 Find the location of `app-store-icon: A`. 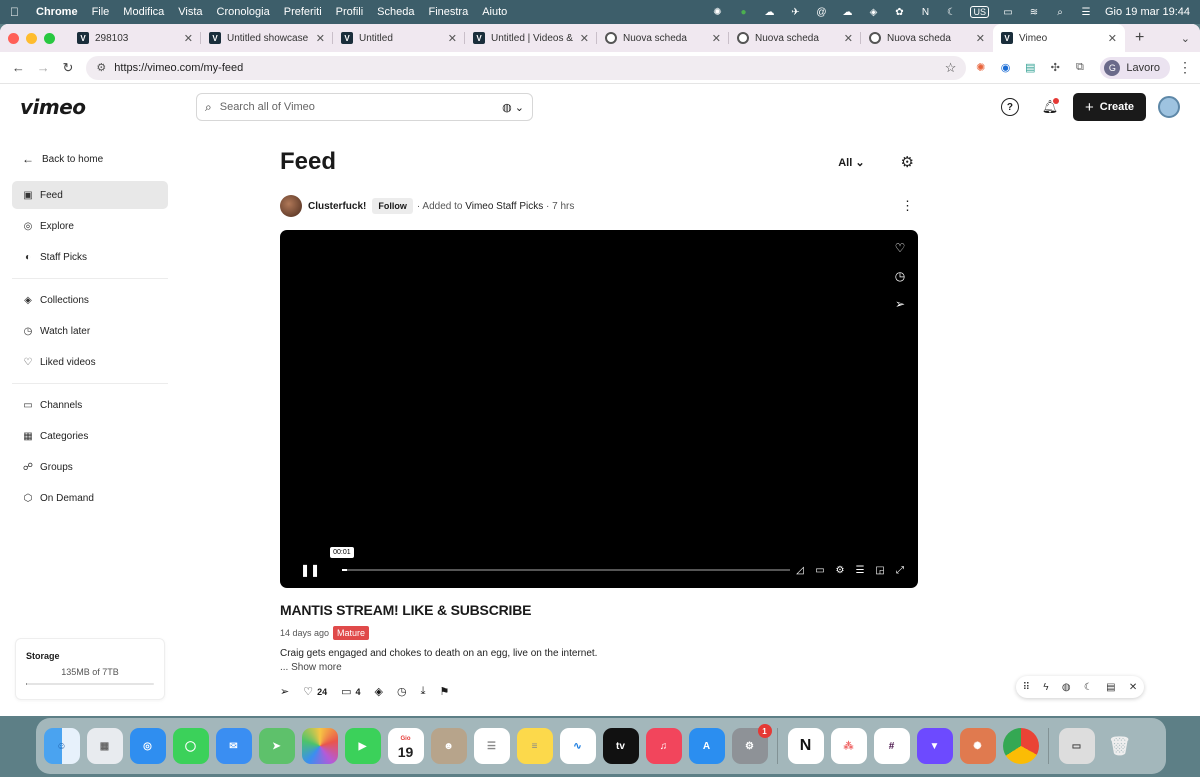

app-store-icon: A is located at coordinates (706, 746).